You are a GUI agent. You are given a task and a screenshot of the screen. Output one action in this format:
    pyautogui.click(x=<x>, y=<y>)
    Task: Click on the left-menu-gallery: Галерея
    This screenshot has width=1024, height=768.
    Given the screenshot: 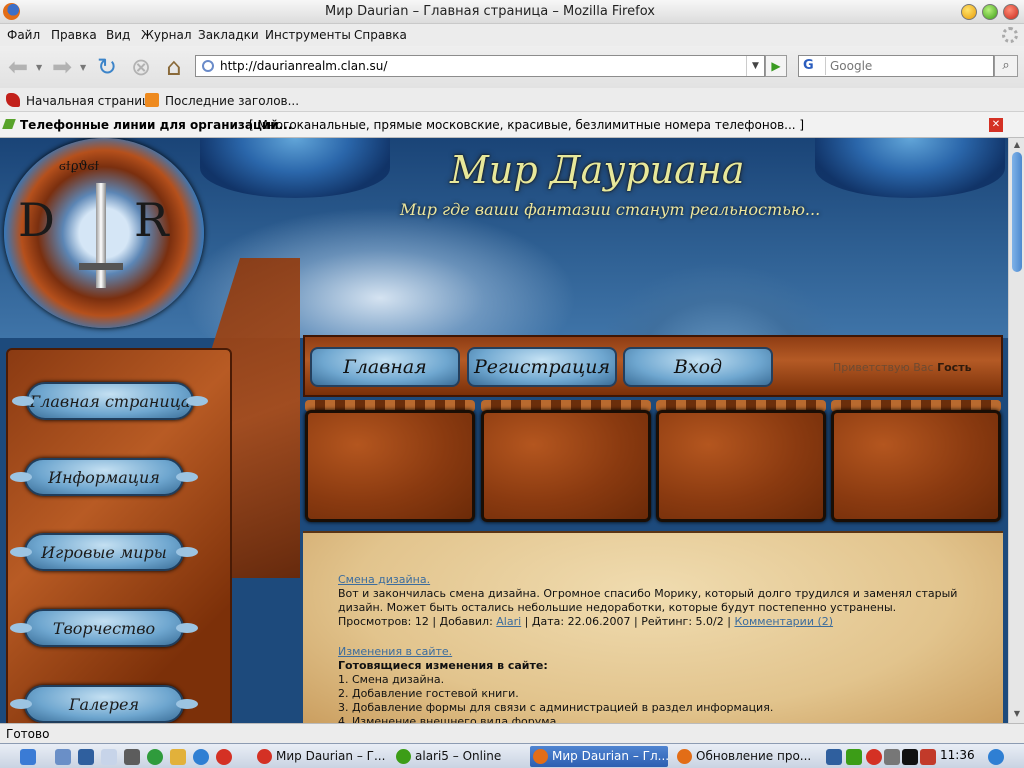 What is the action you would take?
    pyautogui.click(x=104, y=704)
    